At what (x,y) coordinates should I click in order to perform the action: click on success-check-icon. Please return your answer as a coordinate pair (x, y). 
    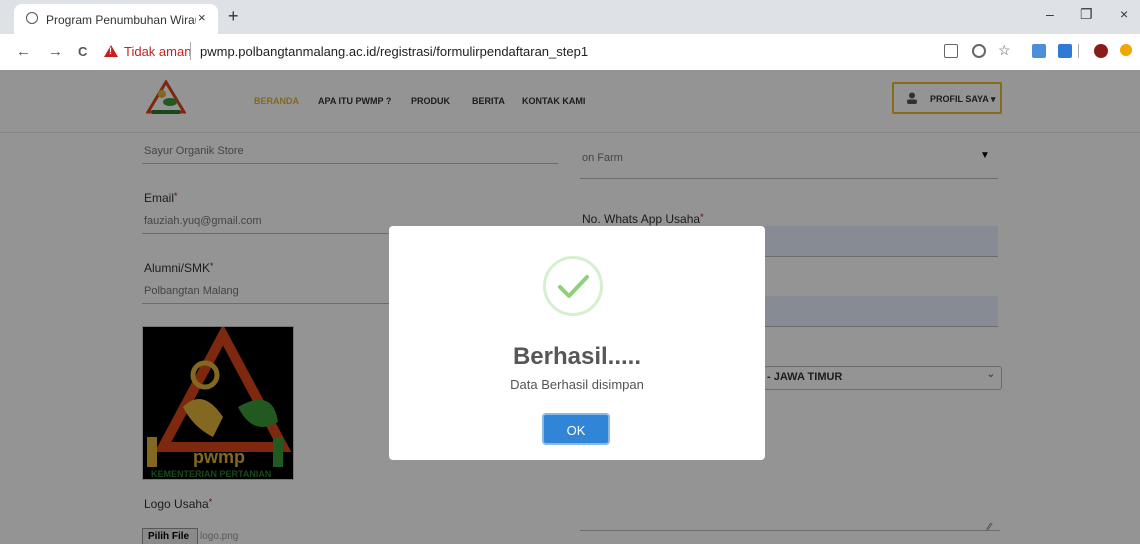
    Looking at the image, I should click on (573, 286).